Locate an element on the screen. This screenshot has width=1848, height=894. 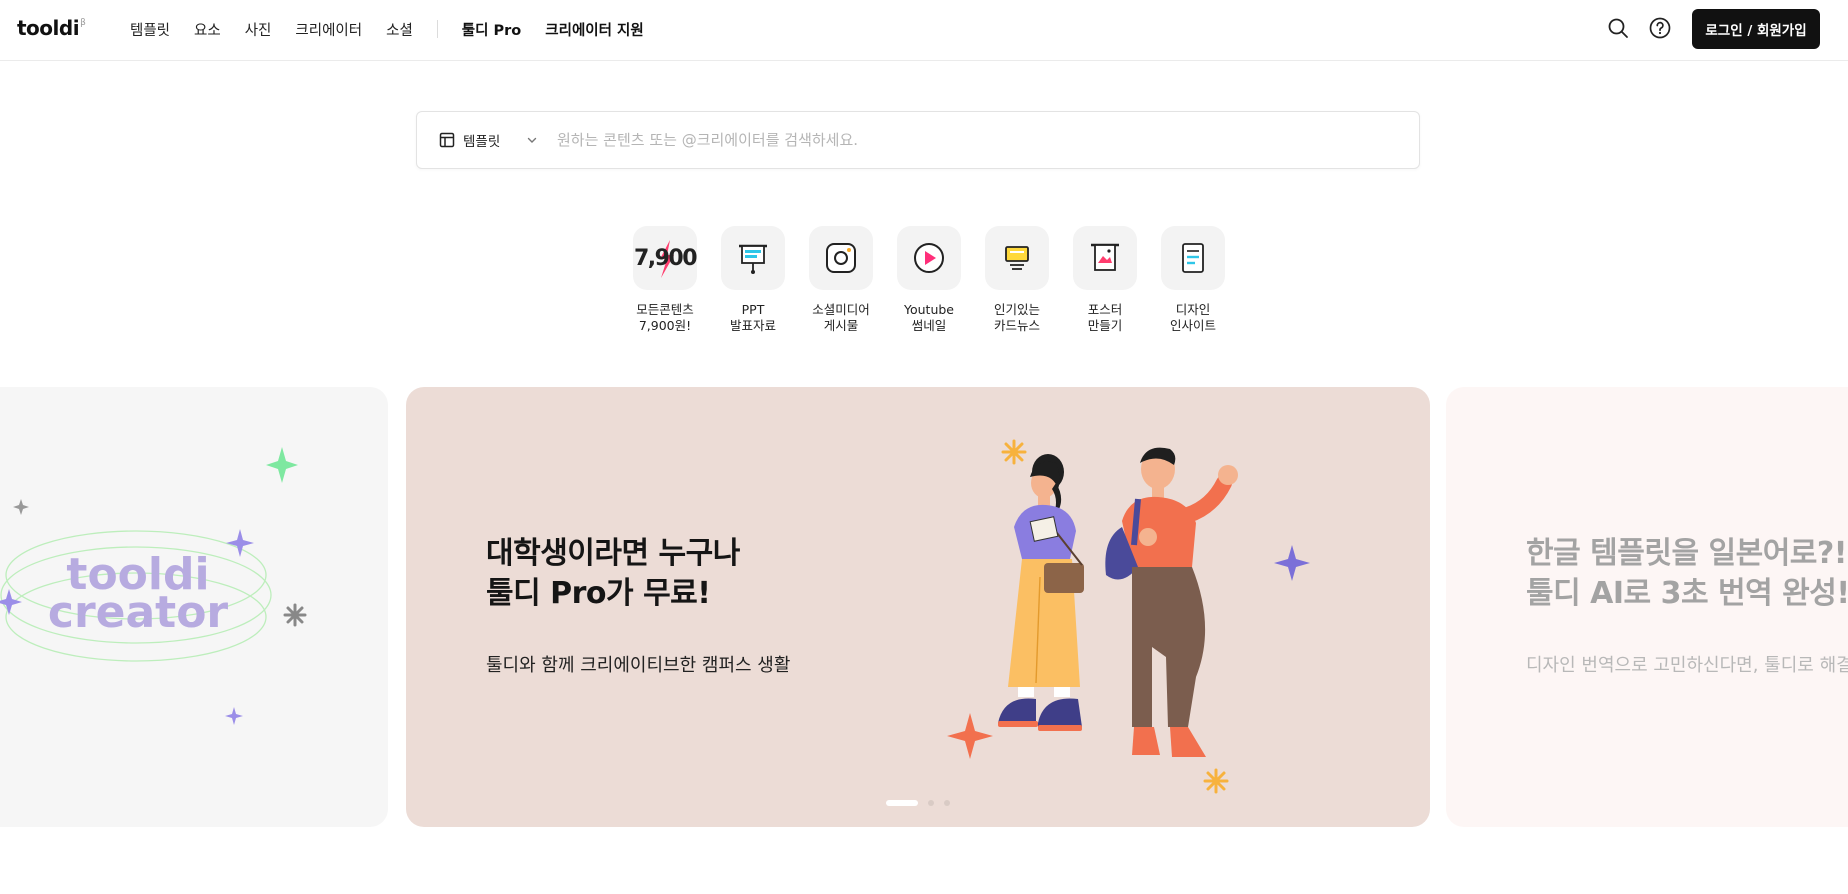
quick-item-ppt: PPT 발표자료 is located at coordinates (753, 280).